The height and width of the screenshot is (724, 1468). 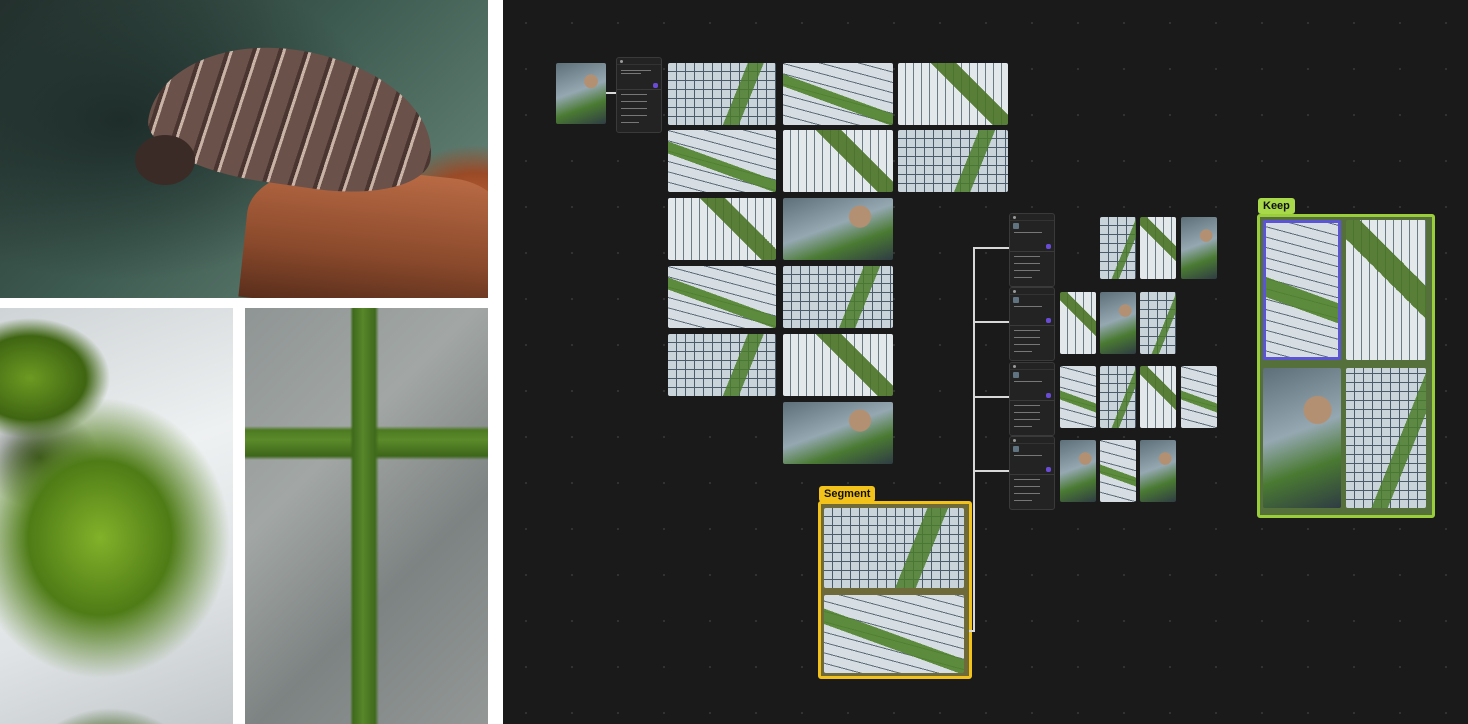 What do you see at coordinates (292, 117) in the screenshot?
I see `isopod-body` at bounding box center [292, 117].